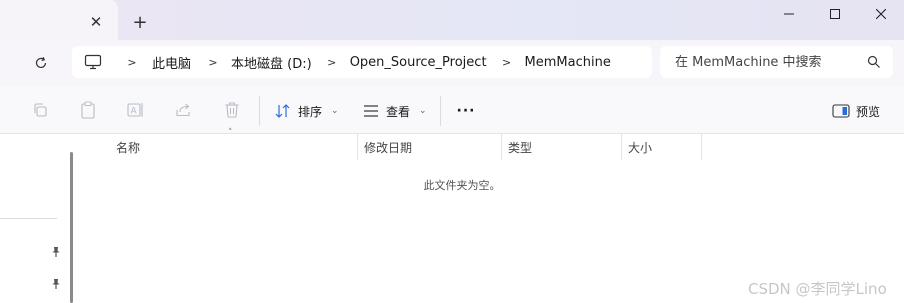 The width and height of the screenshot is (904, 303). I want to click on sort-icon, so click(282, 111).